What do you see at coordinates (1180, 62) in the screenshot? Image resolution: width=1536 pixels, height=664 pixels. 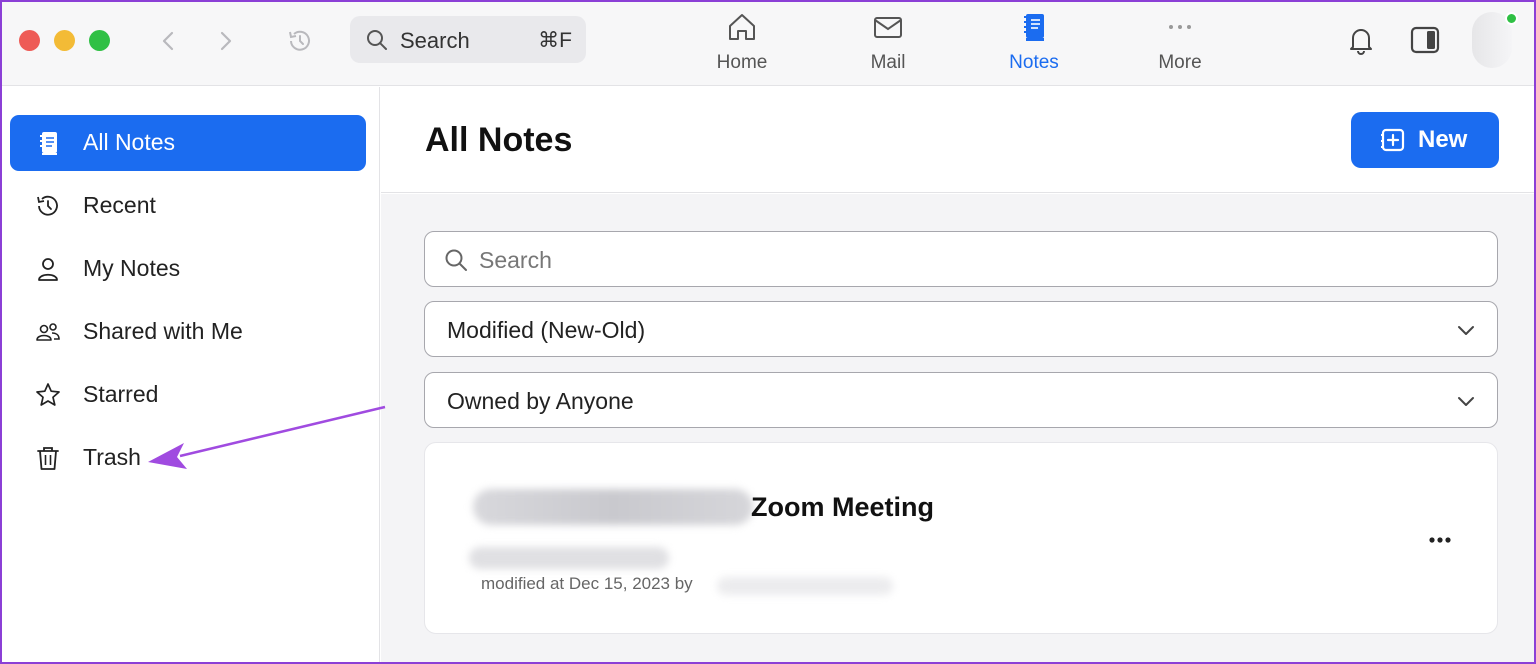 I see `tab-more-label: More` at bounding box center [1180, 62].